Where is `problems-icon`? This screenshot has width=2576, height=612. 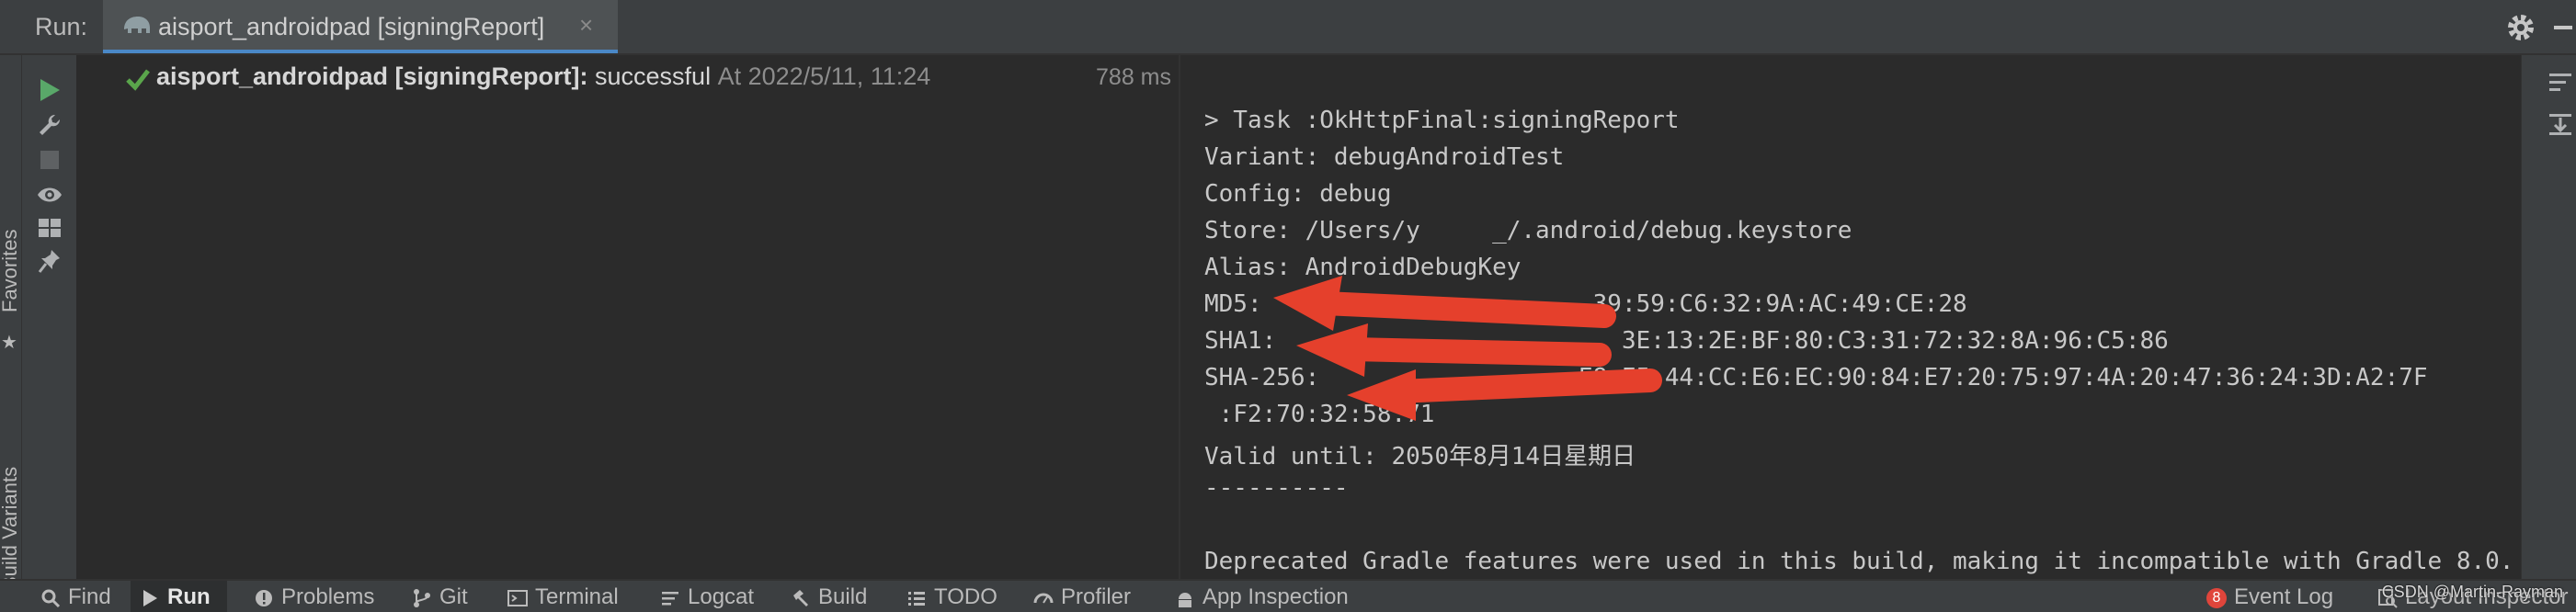
problems-icon is located at coordinates (264, 598).